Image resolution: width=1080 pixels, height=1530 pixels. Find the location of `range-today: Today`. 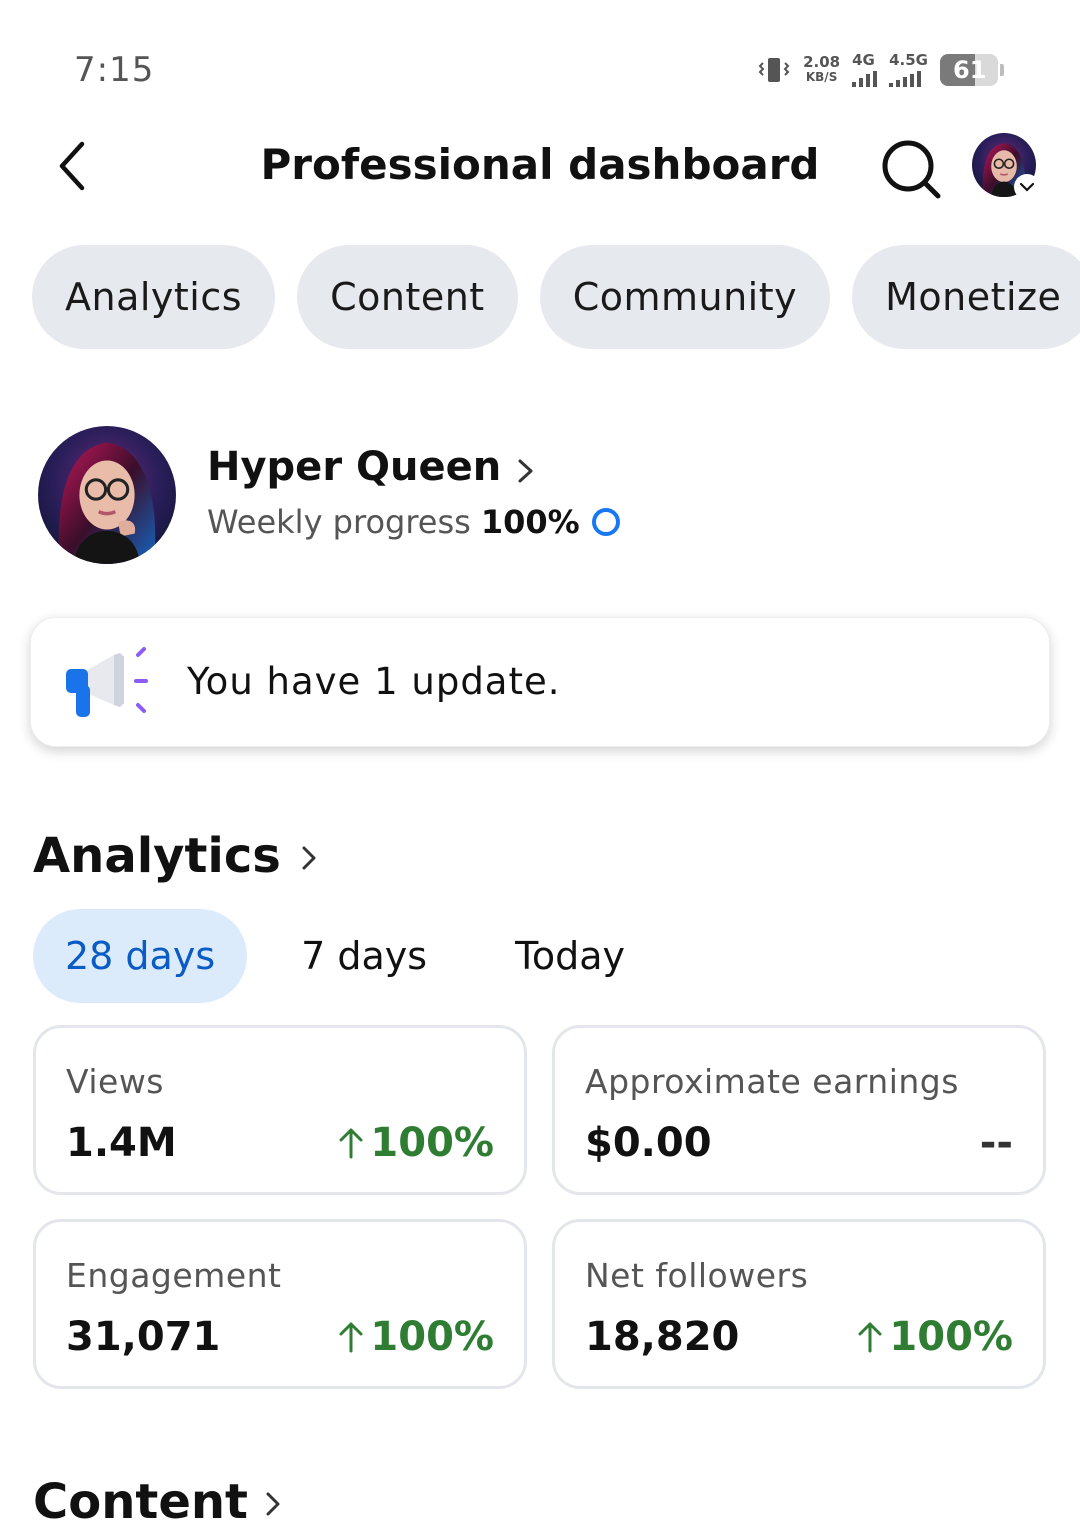

range-today: Today is located at coordinates (564, 956).